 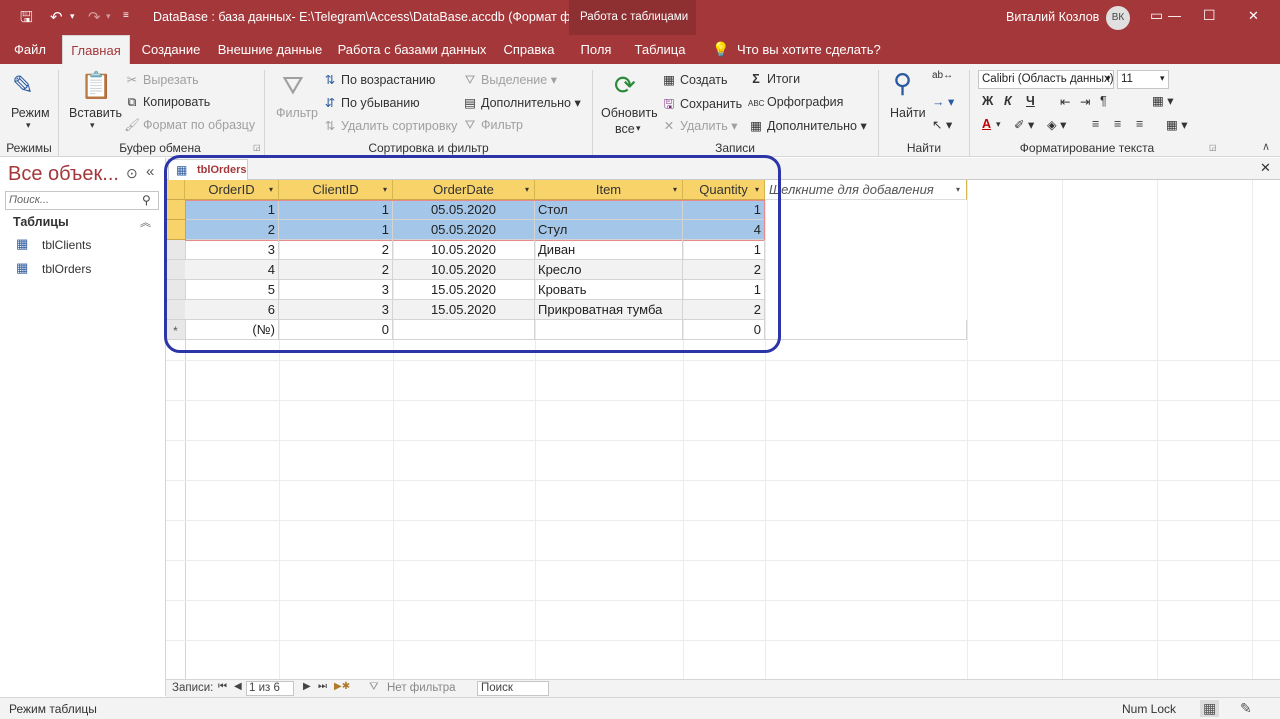 I want to click on totals-button: Σ Итоги, so click(x=774, y=79).